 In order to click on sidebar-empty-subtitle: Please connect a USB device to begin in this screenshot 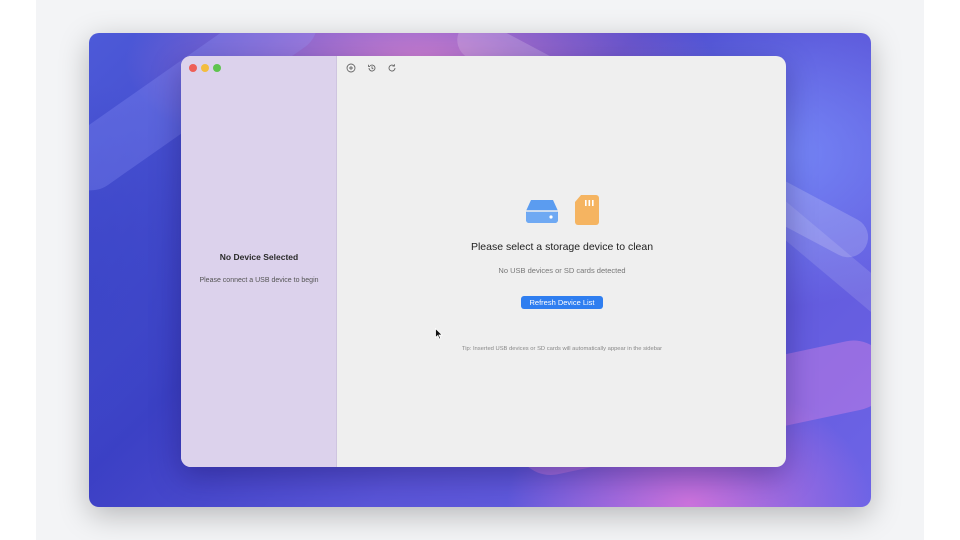, I will do `click(259, 280)`.